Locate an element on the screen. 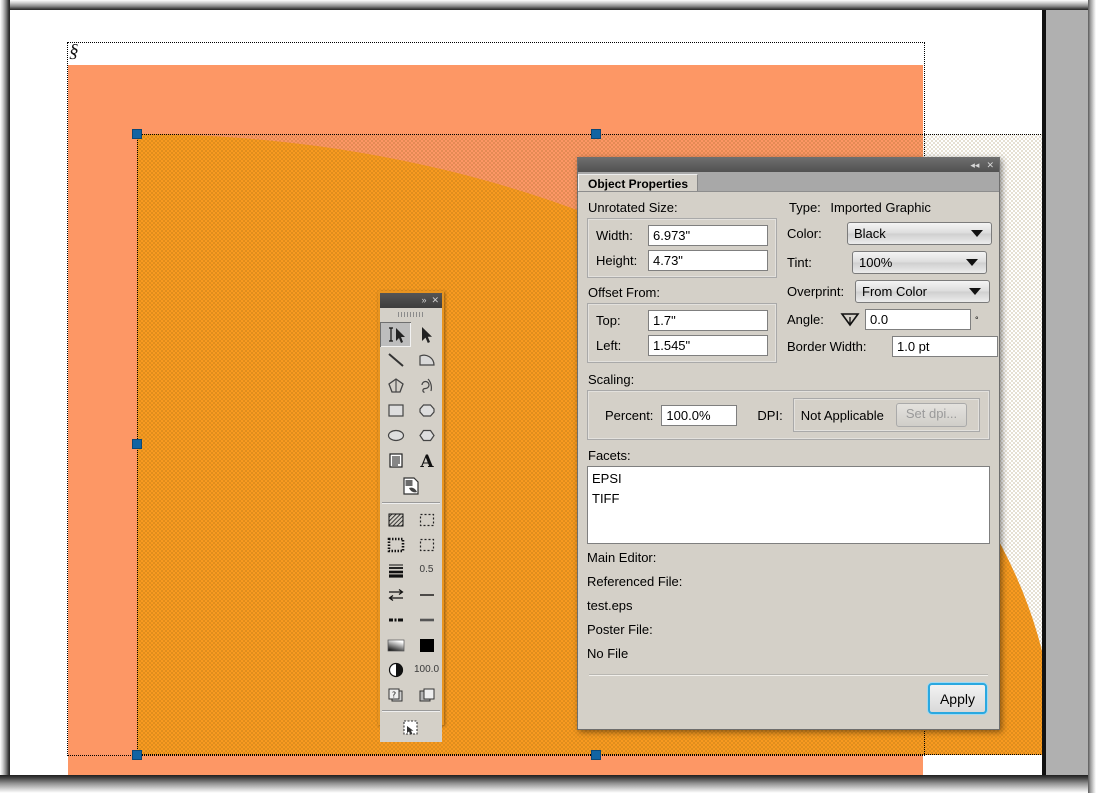 Image resolution: width=1096 pixels, height=793 pixels. overprint-select: From Color is located at coordinates (922, 291).